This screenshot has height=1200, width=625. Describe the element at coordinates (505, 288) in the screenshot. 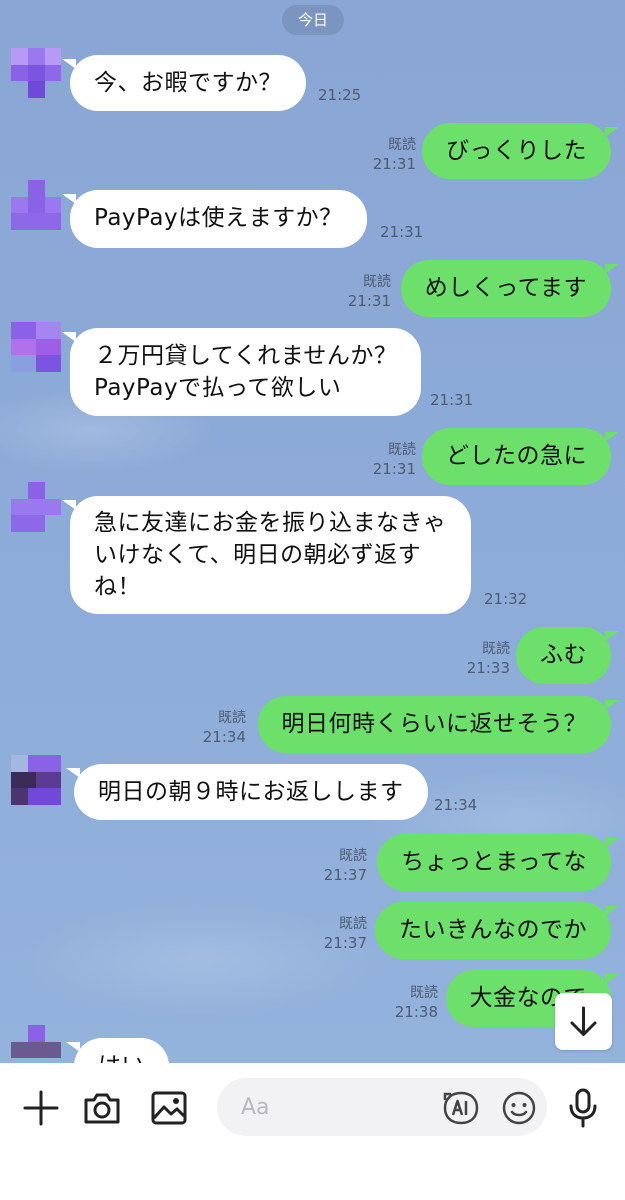

I see `message-text: めしくってます` at that location.